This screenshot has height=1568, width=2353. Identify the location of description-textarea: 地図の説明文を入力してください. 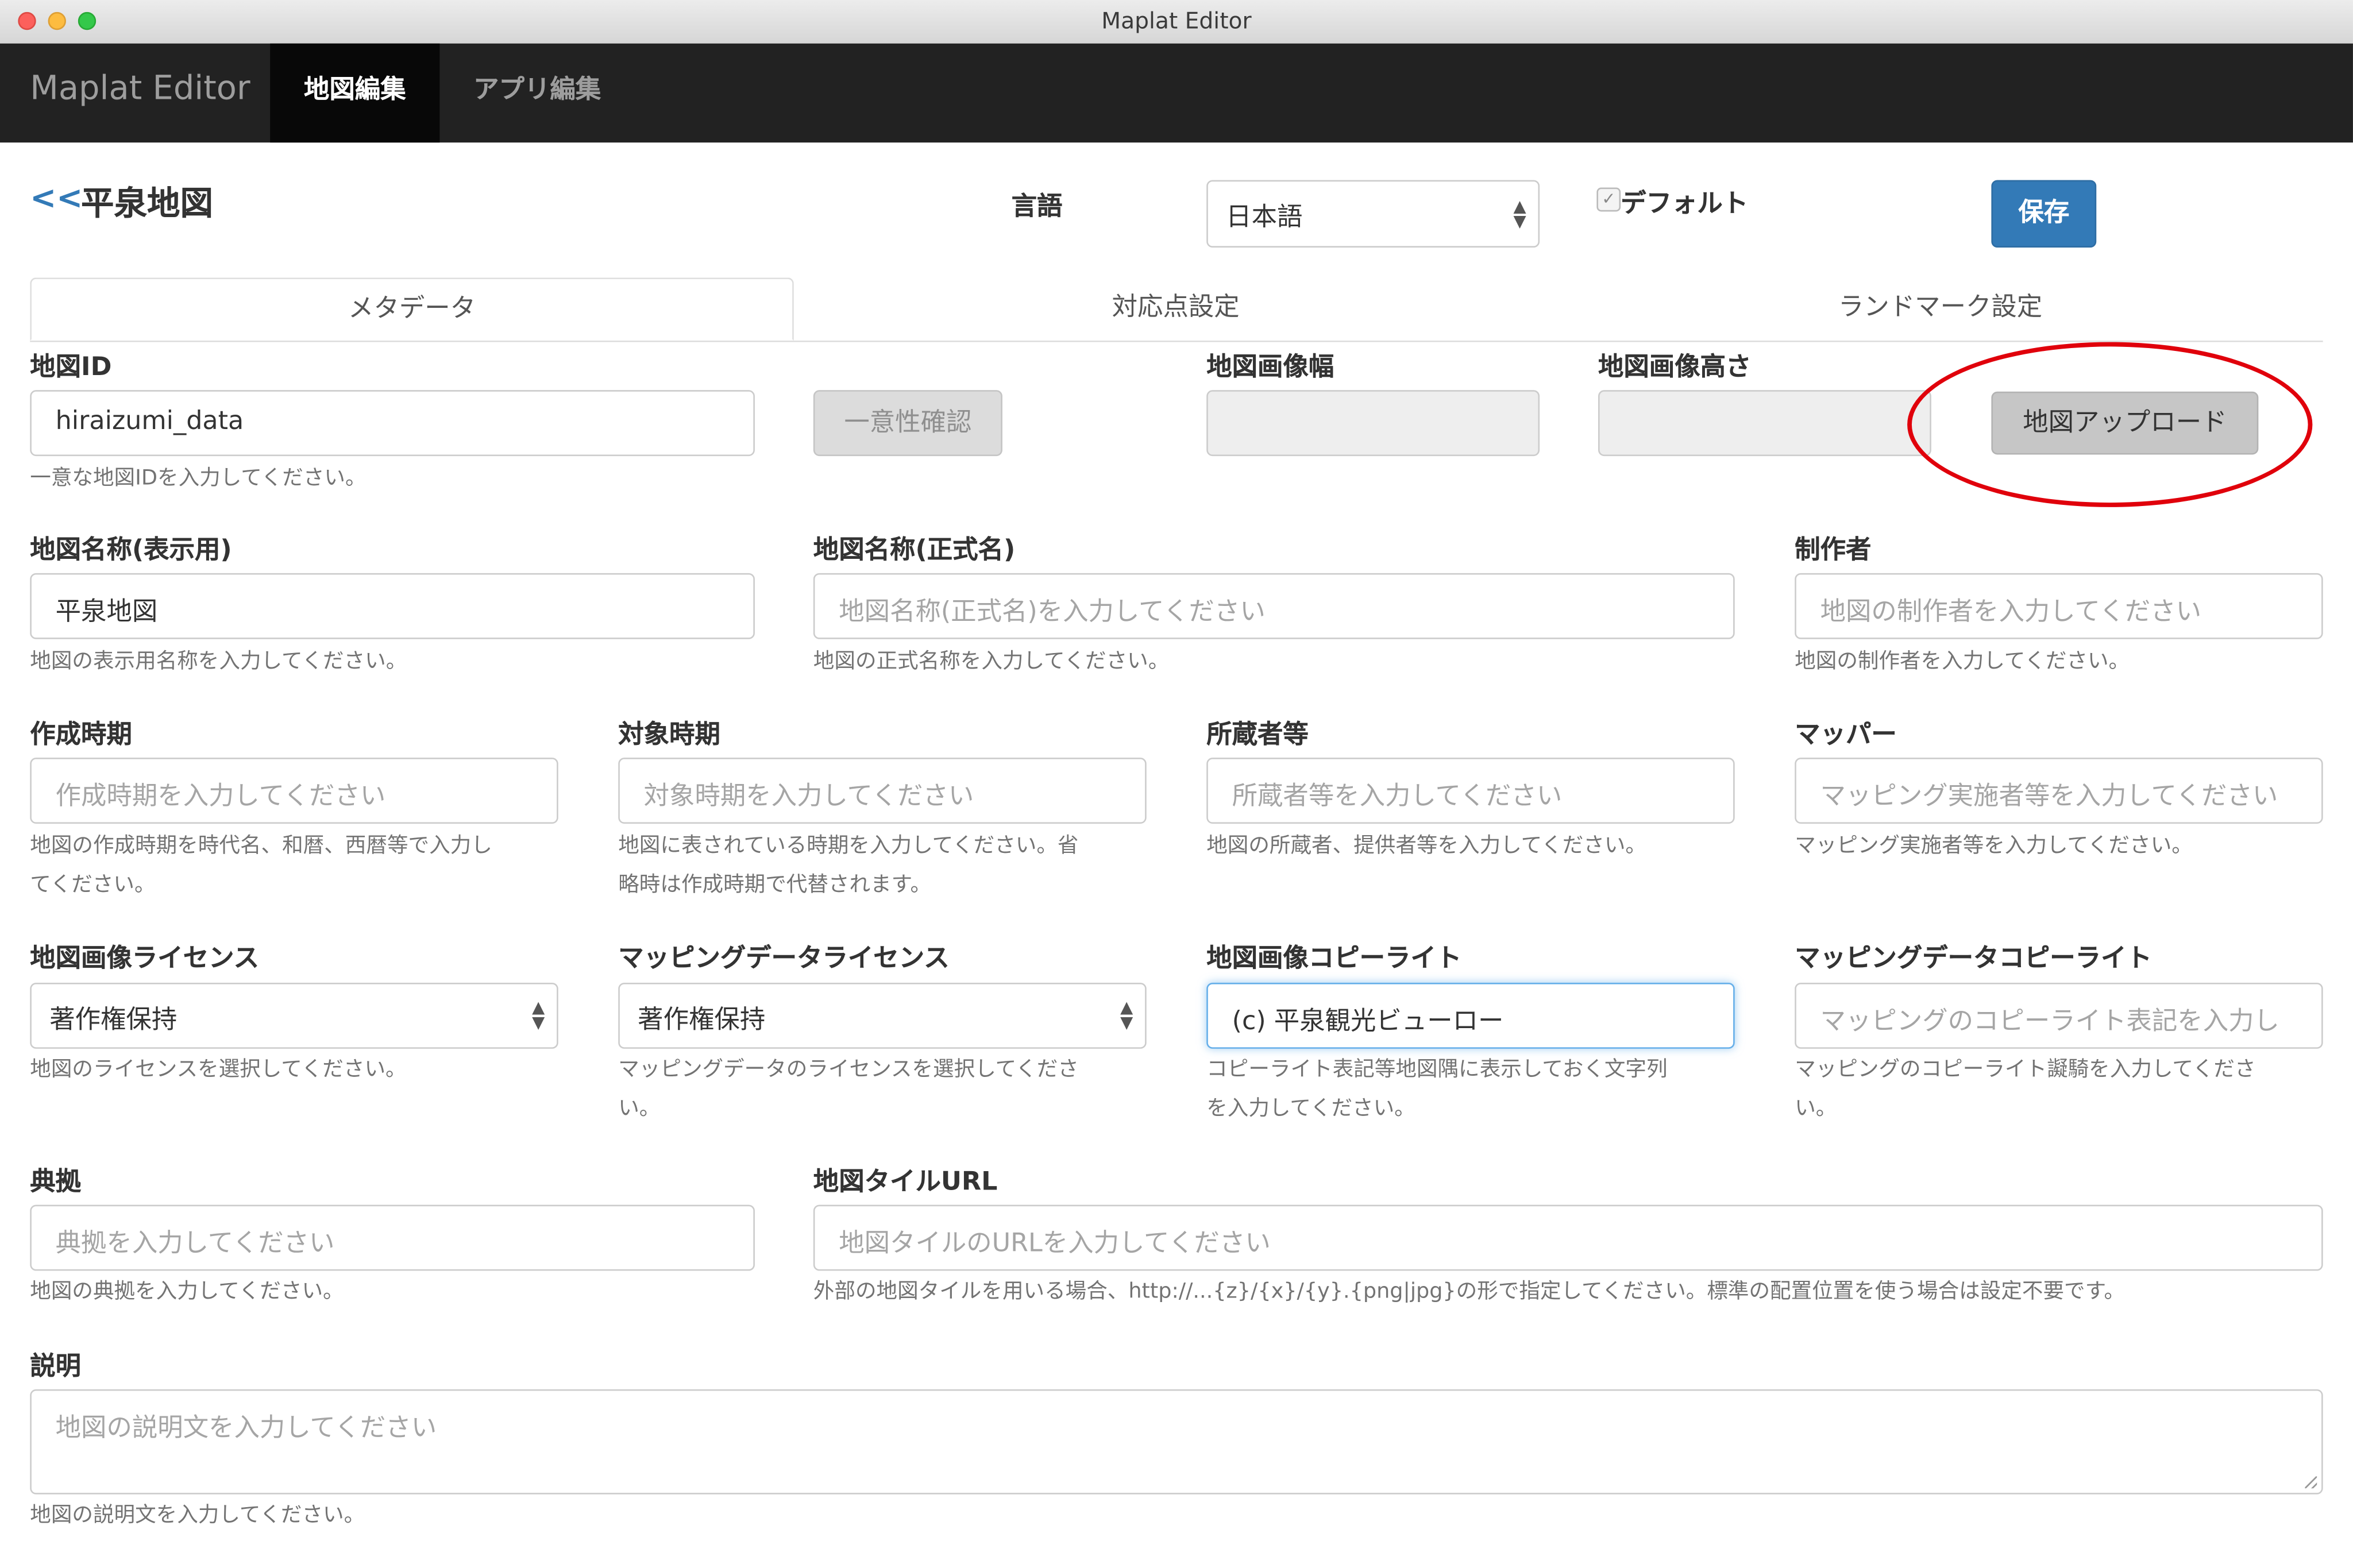
(1176, 1441).